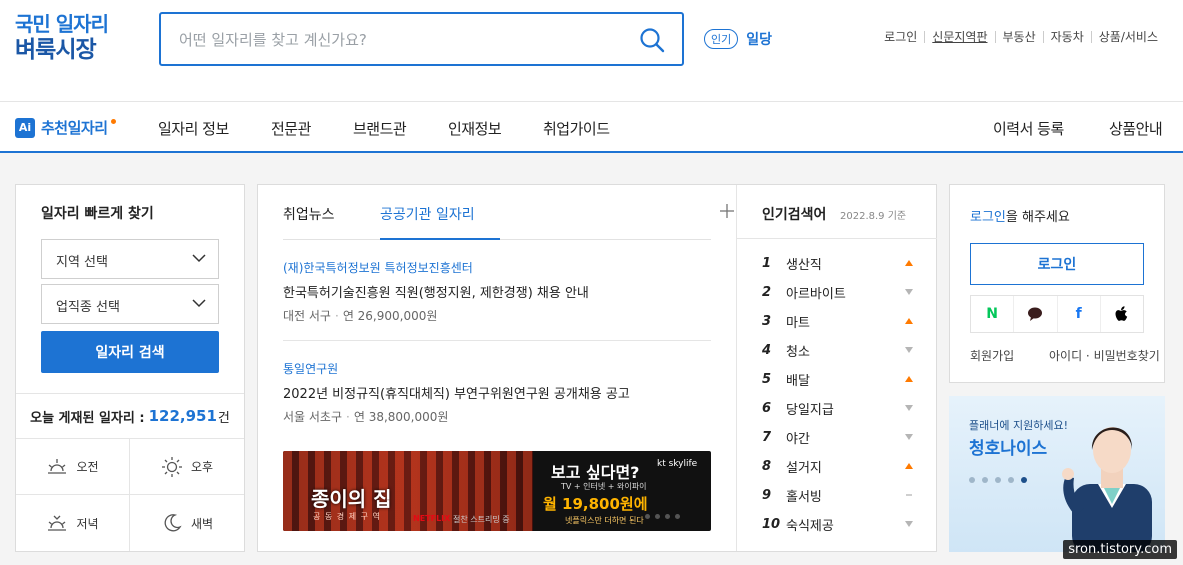  I want to click on popular-keyword: 마트, so click(845, 321).